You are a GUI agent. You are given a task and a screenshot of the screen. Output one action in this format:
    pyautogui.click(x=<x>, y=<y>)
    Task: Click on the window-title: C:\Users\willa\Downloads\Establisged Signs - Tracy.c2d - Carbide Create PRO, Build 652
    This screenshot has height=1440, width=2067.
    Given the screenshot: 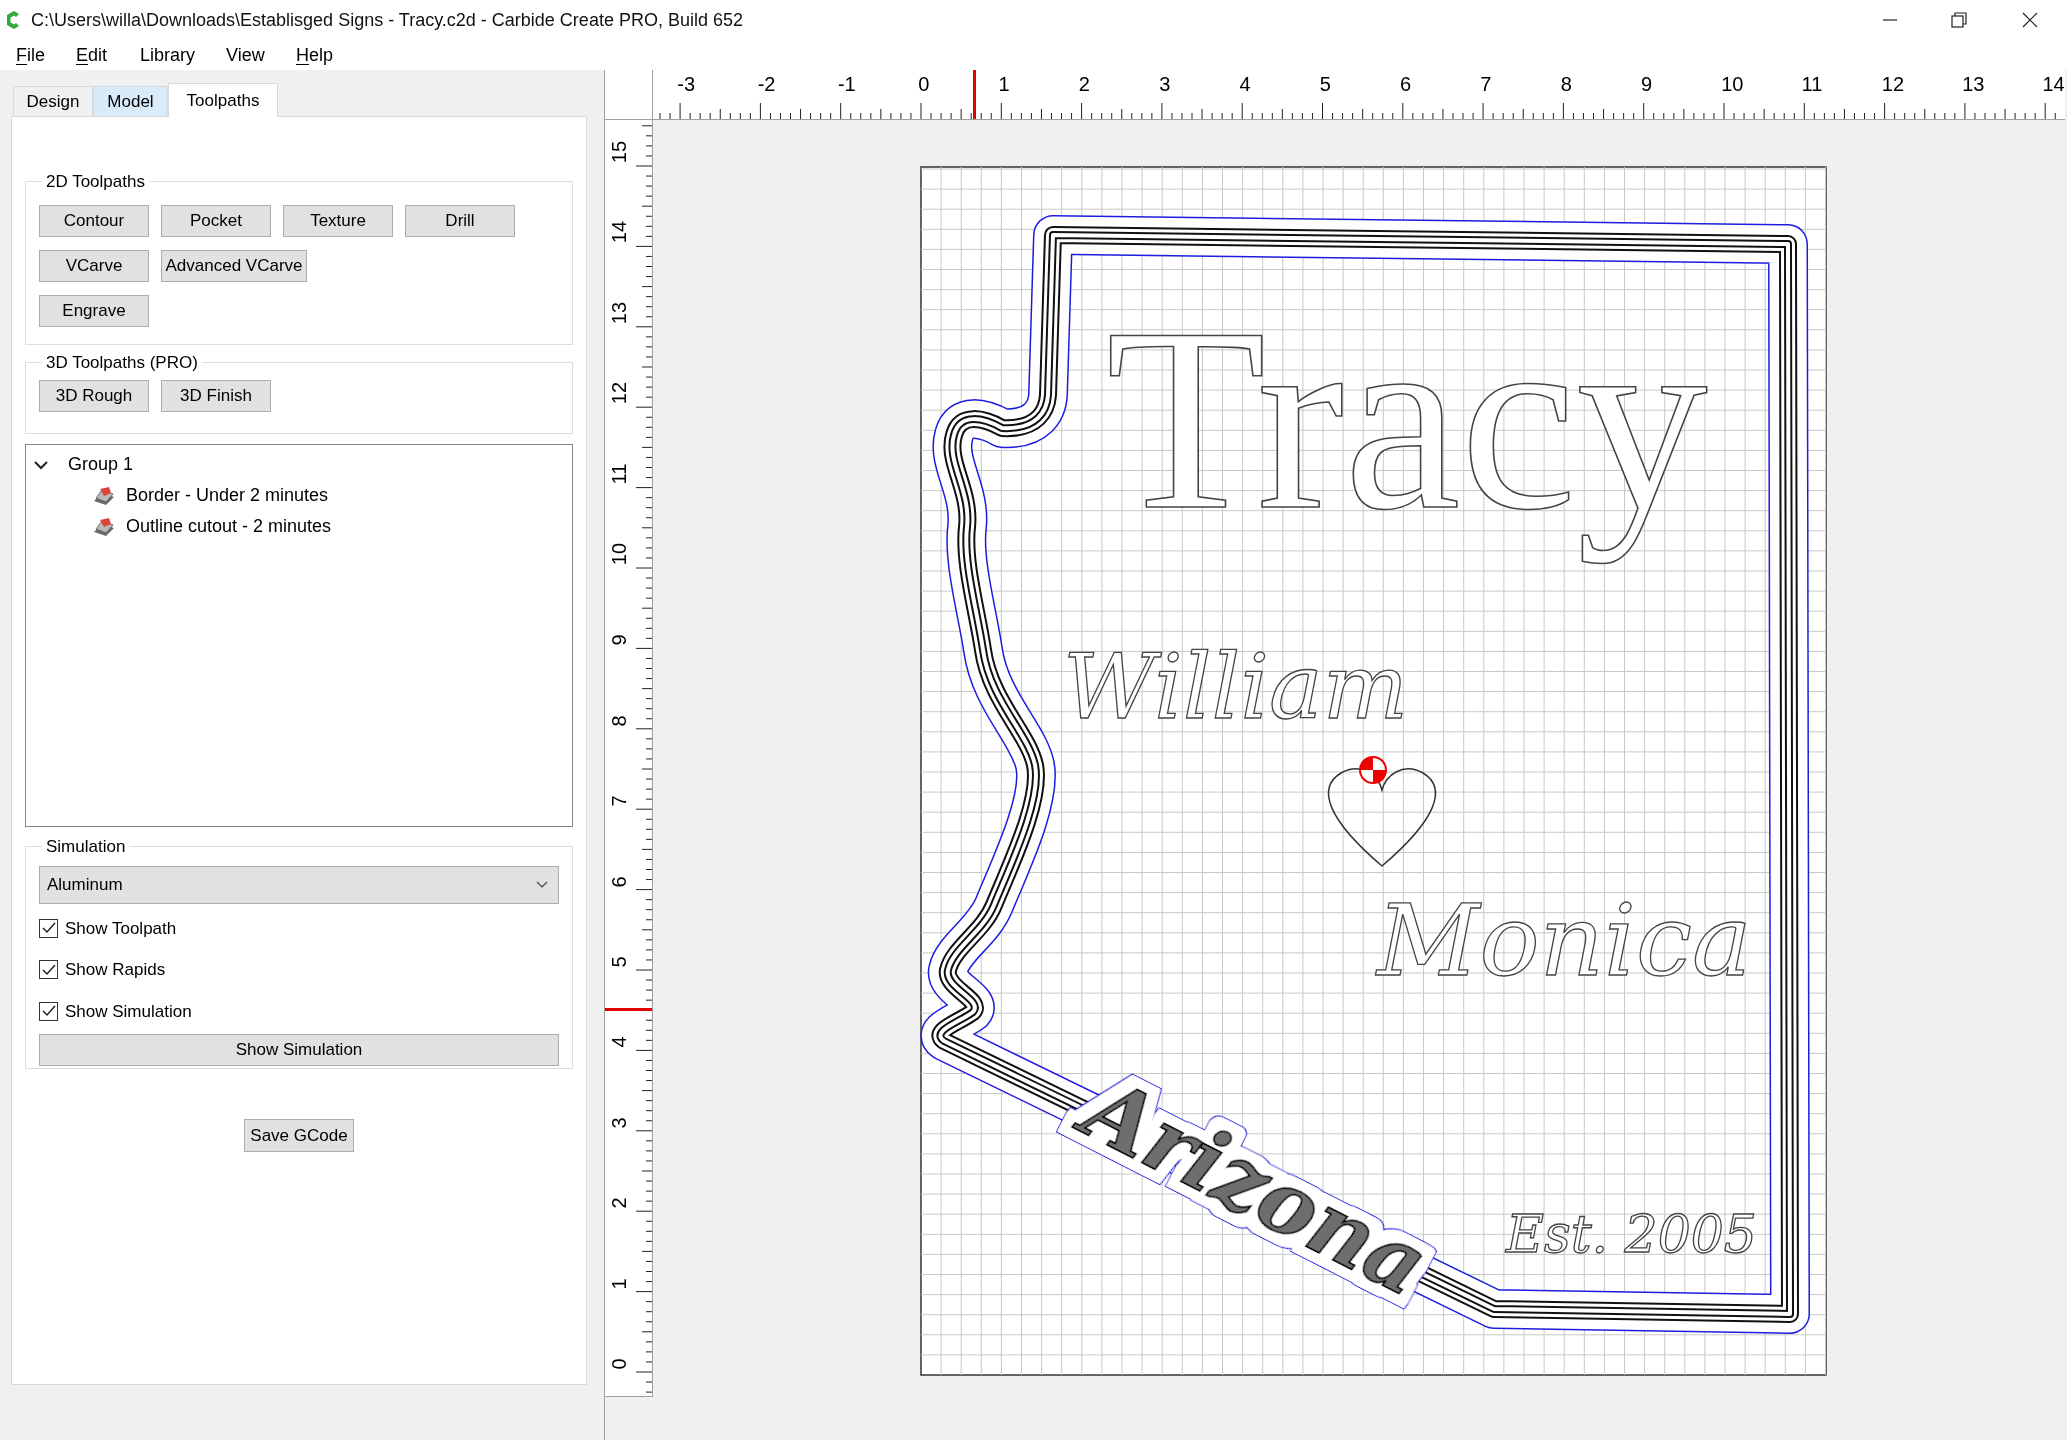 What is the action you would take?
    pyautogui.click(x=387, y=20)
    